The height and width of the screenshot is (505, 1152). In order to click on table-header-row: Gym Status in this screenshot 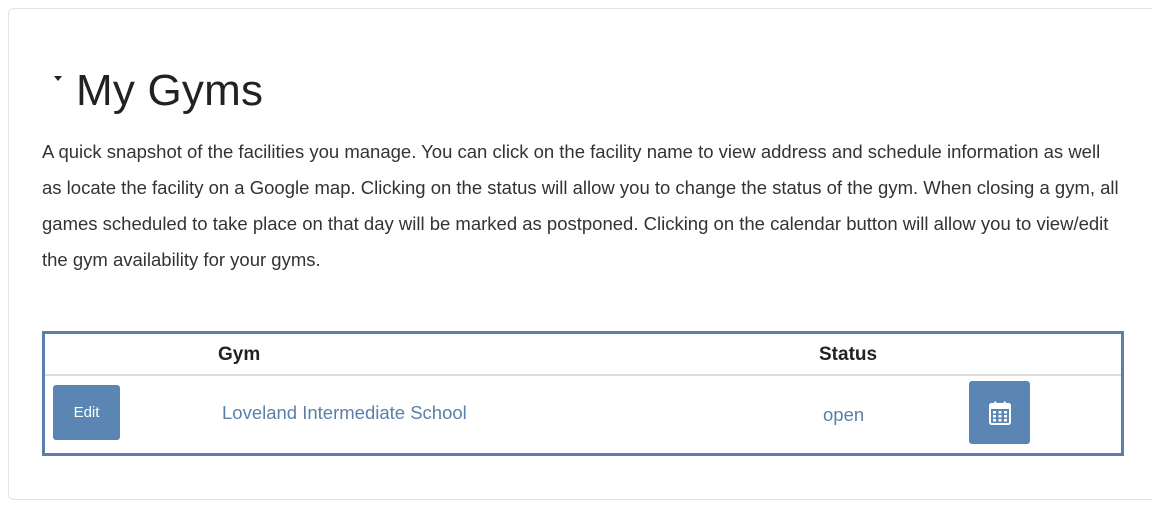, I will do `click(583, 355)`.